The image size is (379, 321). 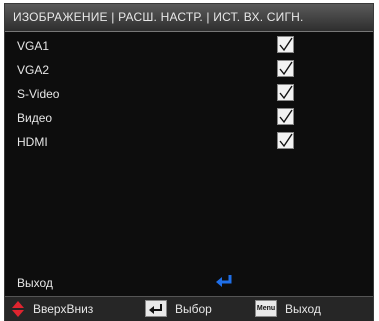 What do you see at coordinates (32, 142) in the screenshot?
I see `source-label: HDMI` at bounding box center [32, 142].